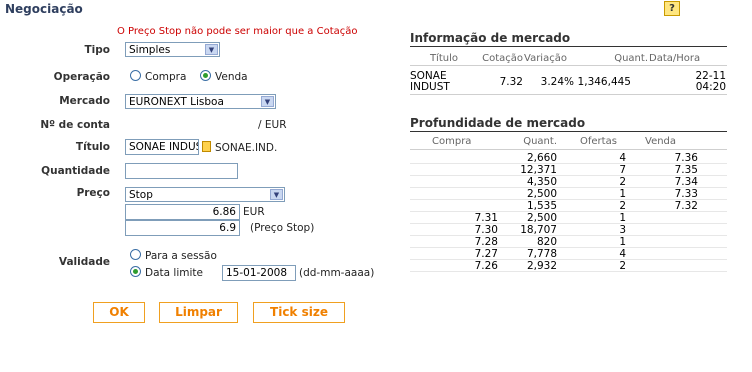 The width and height of the screenshot is (752, 372). I want to click on depth-cell-quant: 12,371, so click(538, 170).